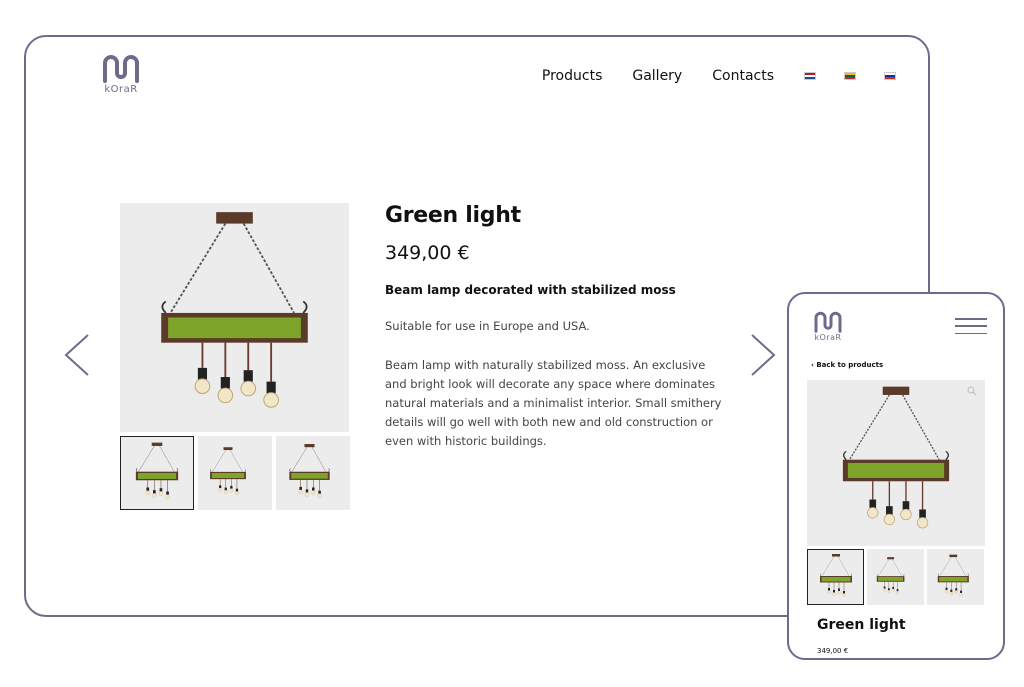  I want to click on back-to-products-link: ‹ Back to products, so click(847, 365).